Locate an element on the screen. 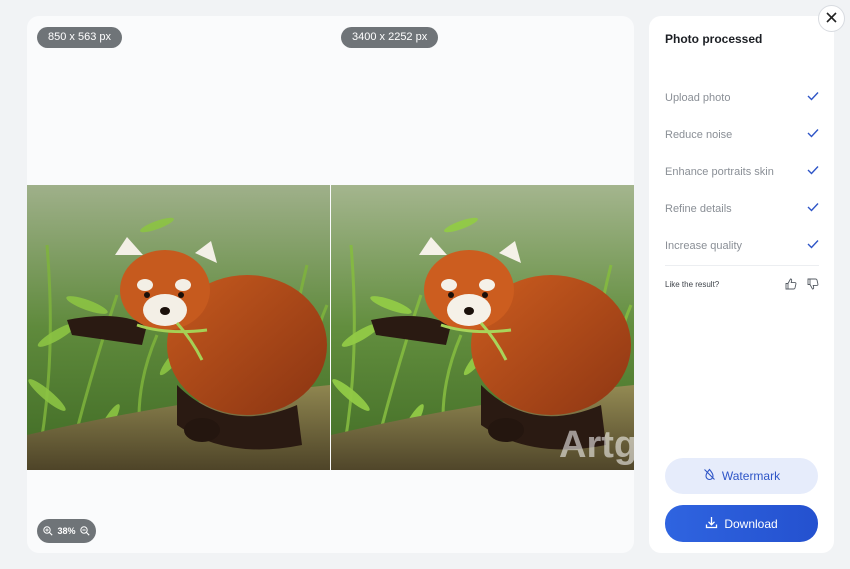 This screenshot has width=850, height=569. step-label: Increase quality is located at coordinates (704, 245).